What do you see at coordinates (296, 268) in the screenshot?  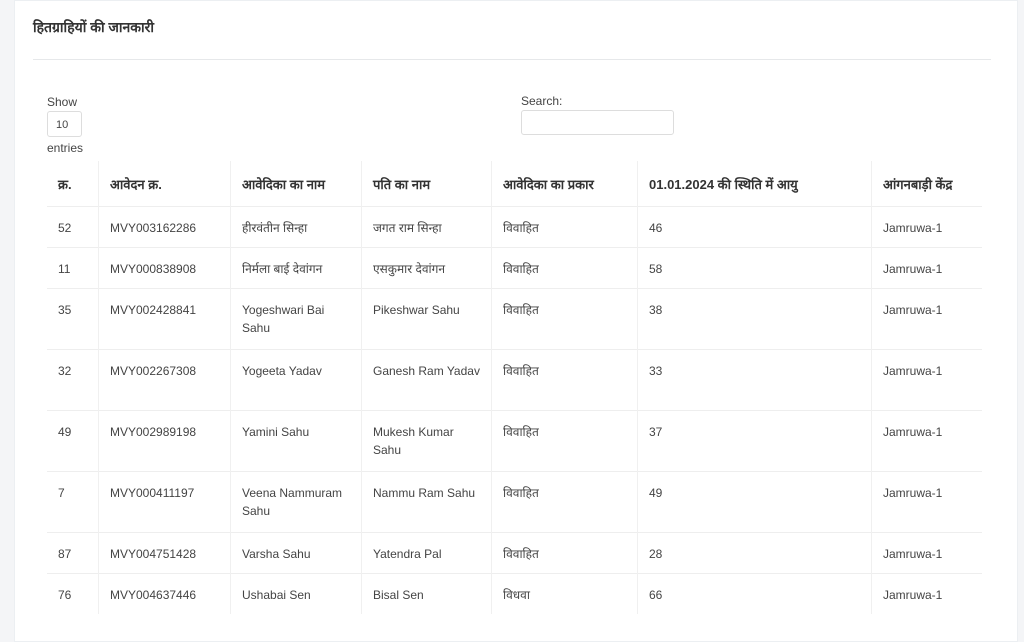 I see `table-cell: निर्मला बाई देवांगन` at bounding box center [296, 268].